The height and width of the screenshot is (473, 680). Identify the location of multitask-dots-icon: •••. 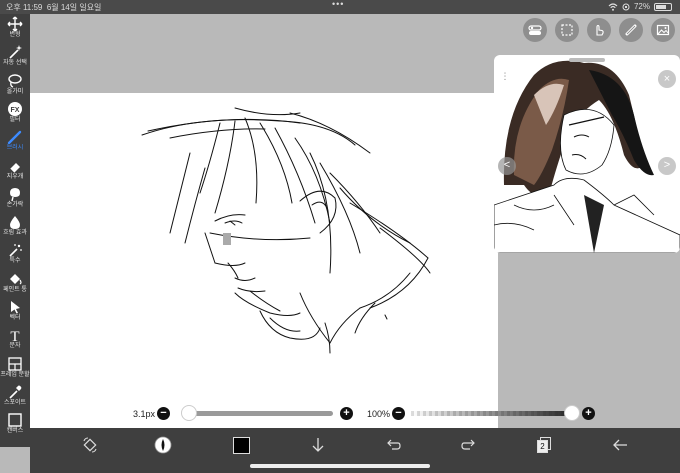
(338, 4).